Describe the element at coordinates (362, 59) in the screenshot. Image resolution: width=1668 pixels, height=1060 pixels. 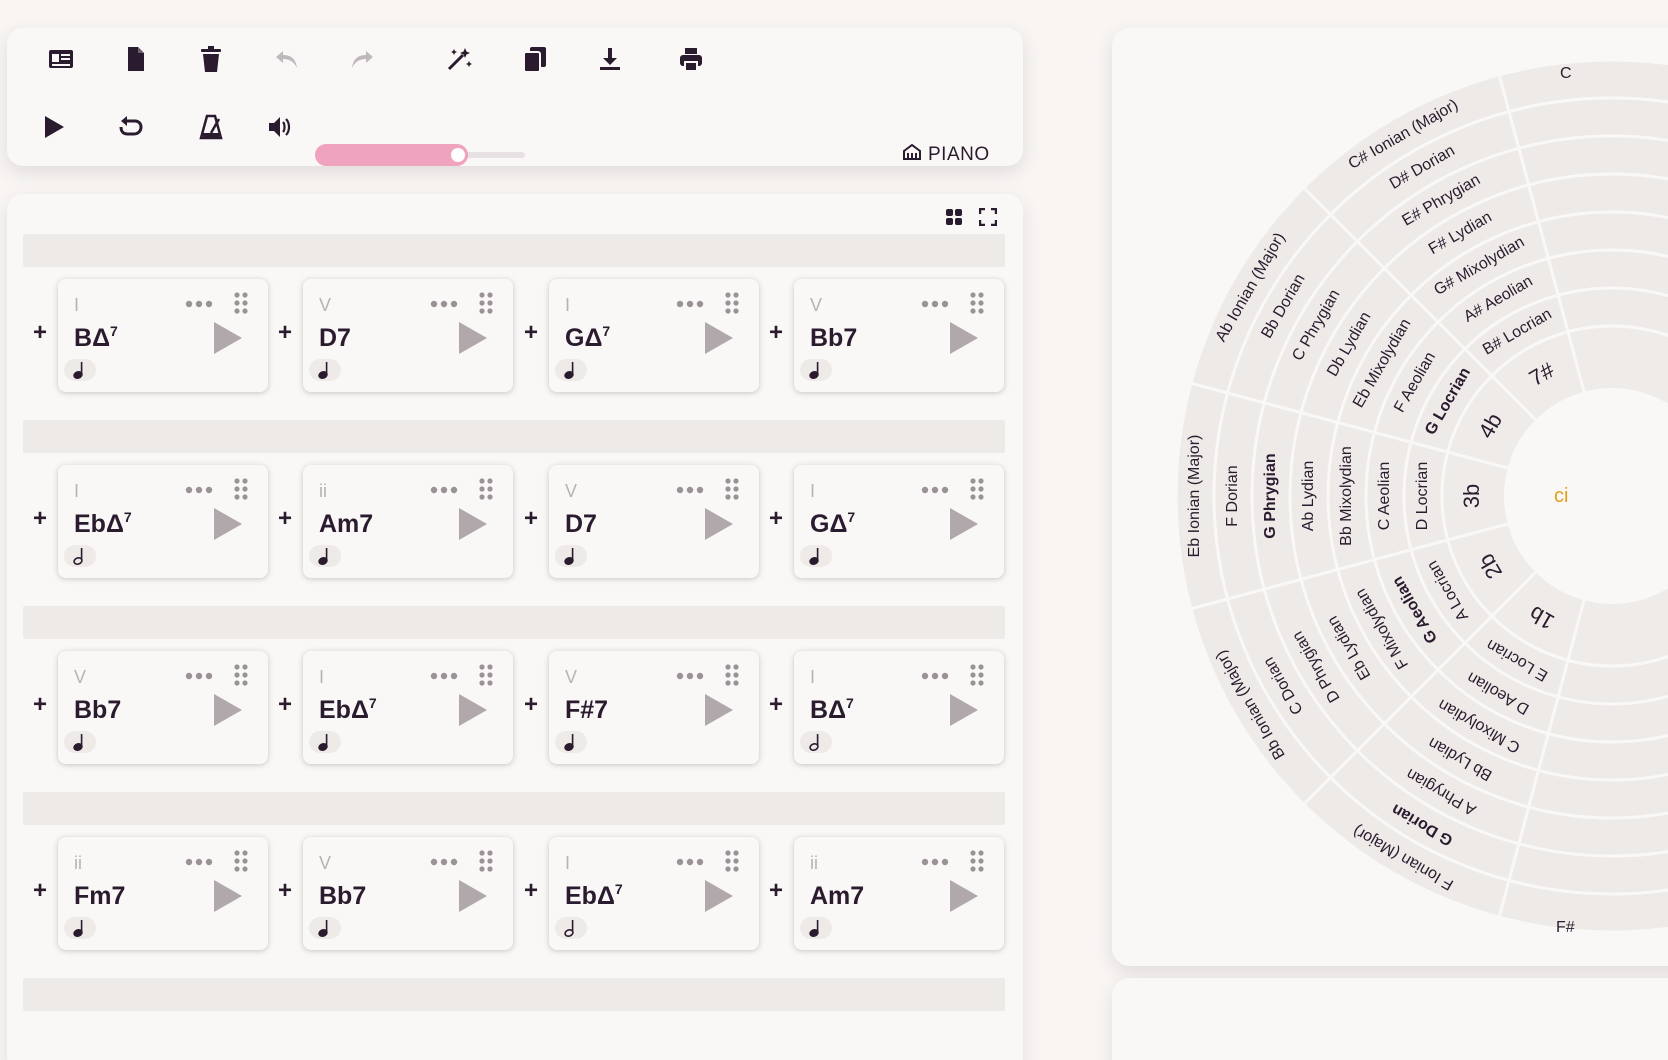
I see `redo-button` at that location.